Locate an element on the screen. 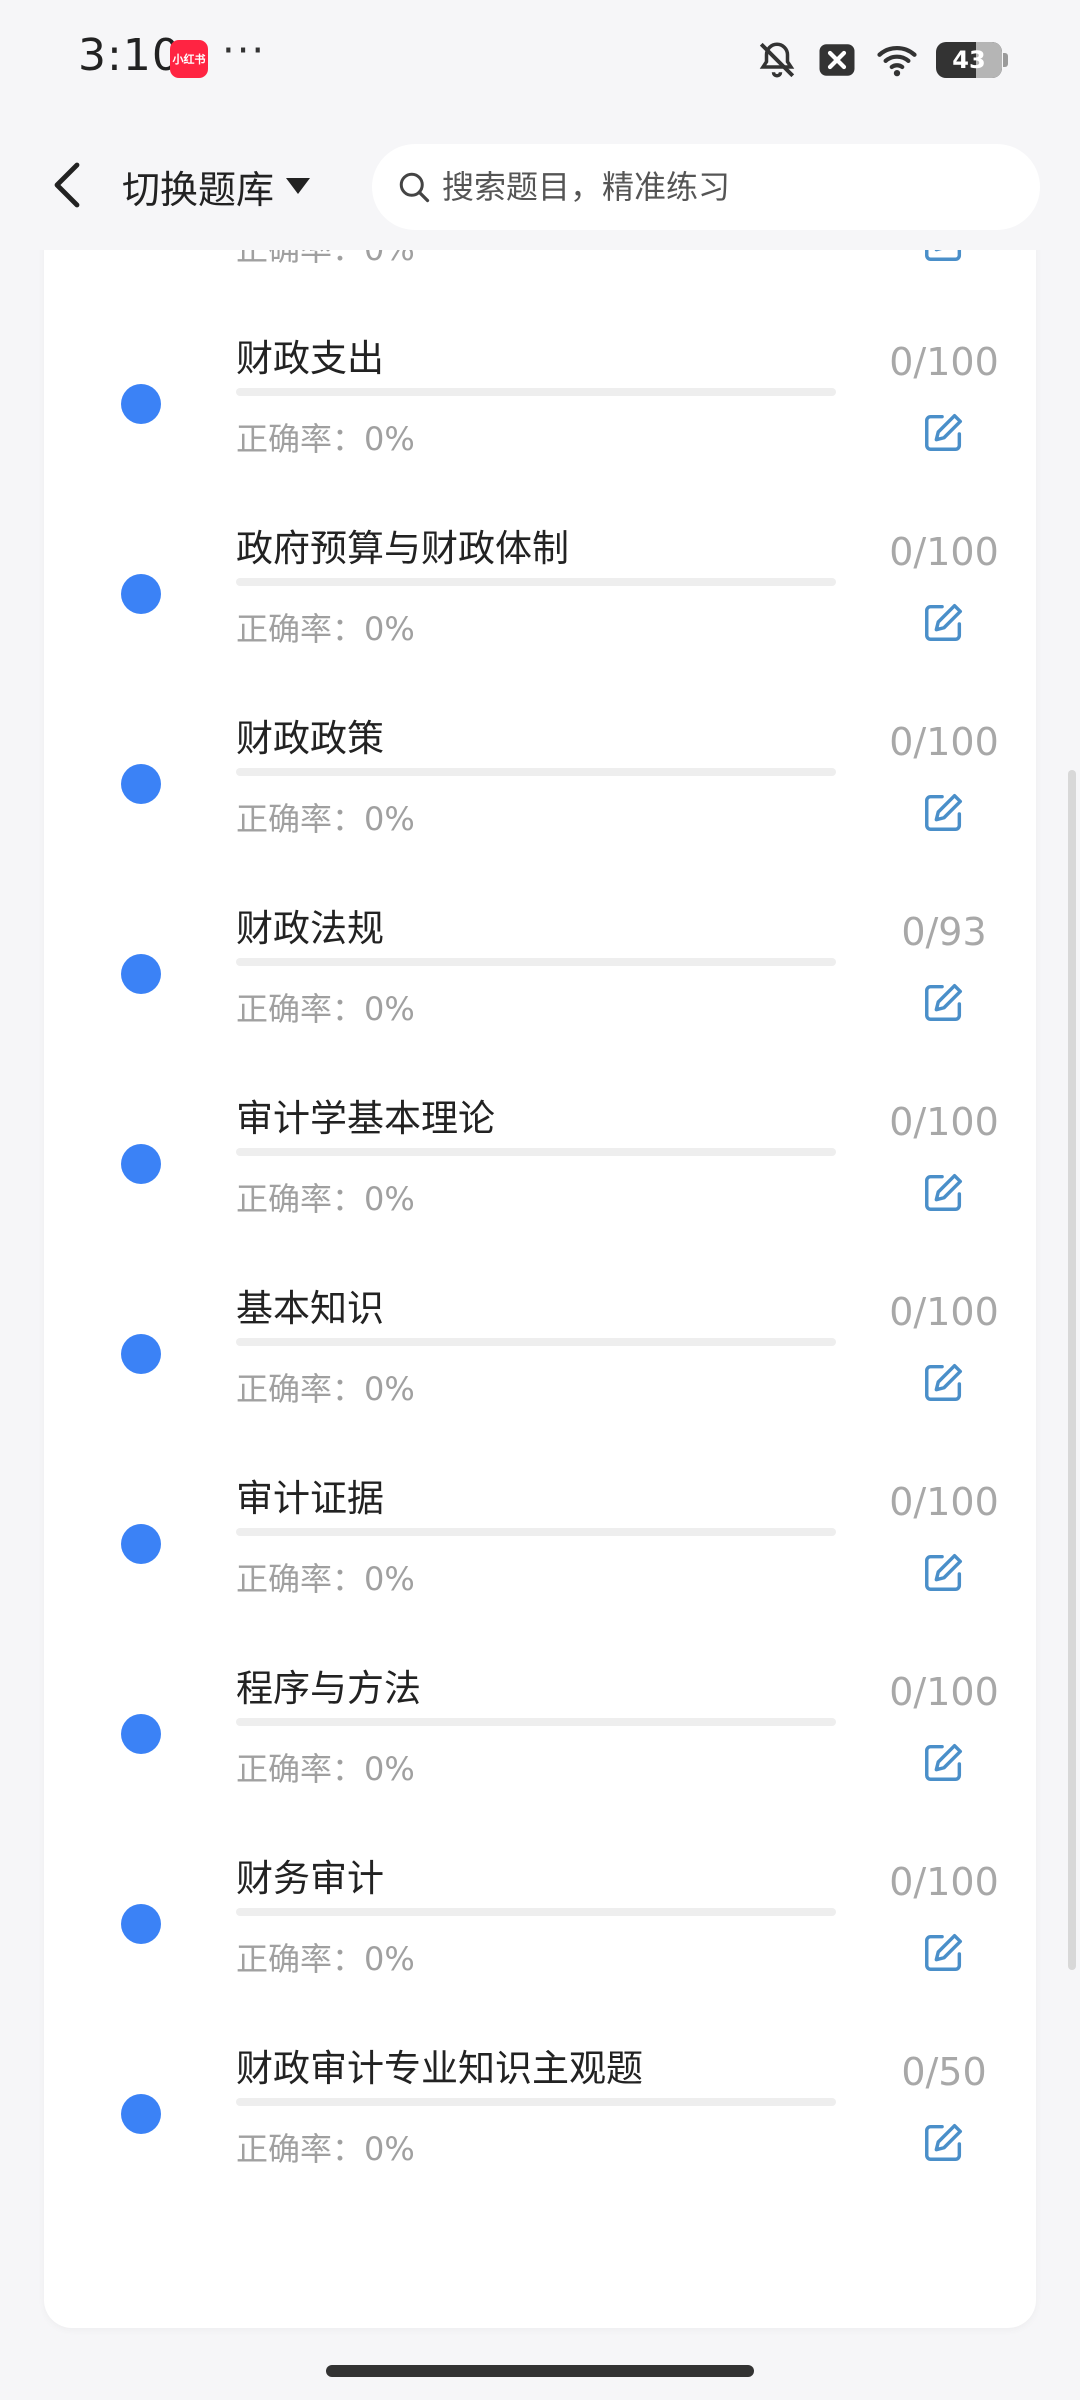  question-count: 0/50 is located at coordinates (944, 2072).